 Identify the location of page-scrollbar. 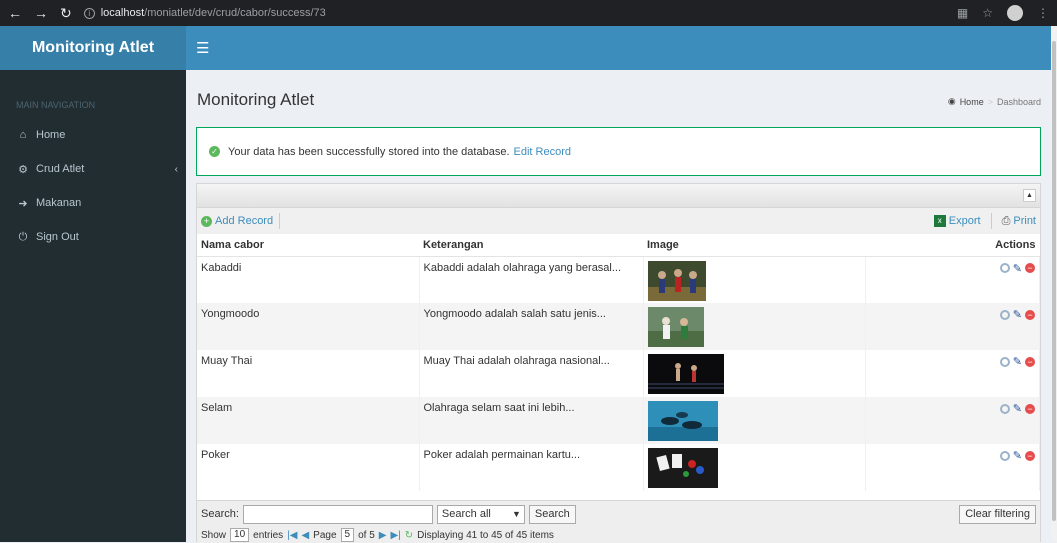
(1054, 284).